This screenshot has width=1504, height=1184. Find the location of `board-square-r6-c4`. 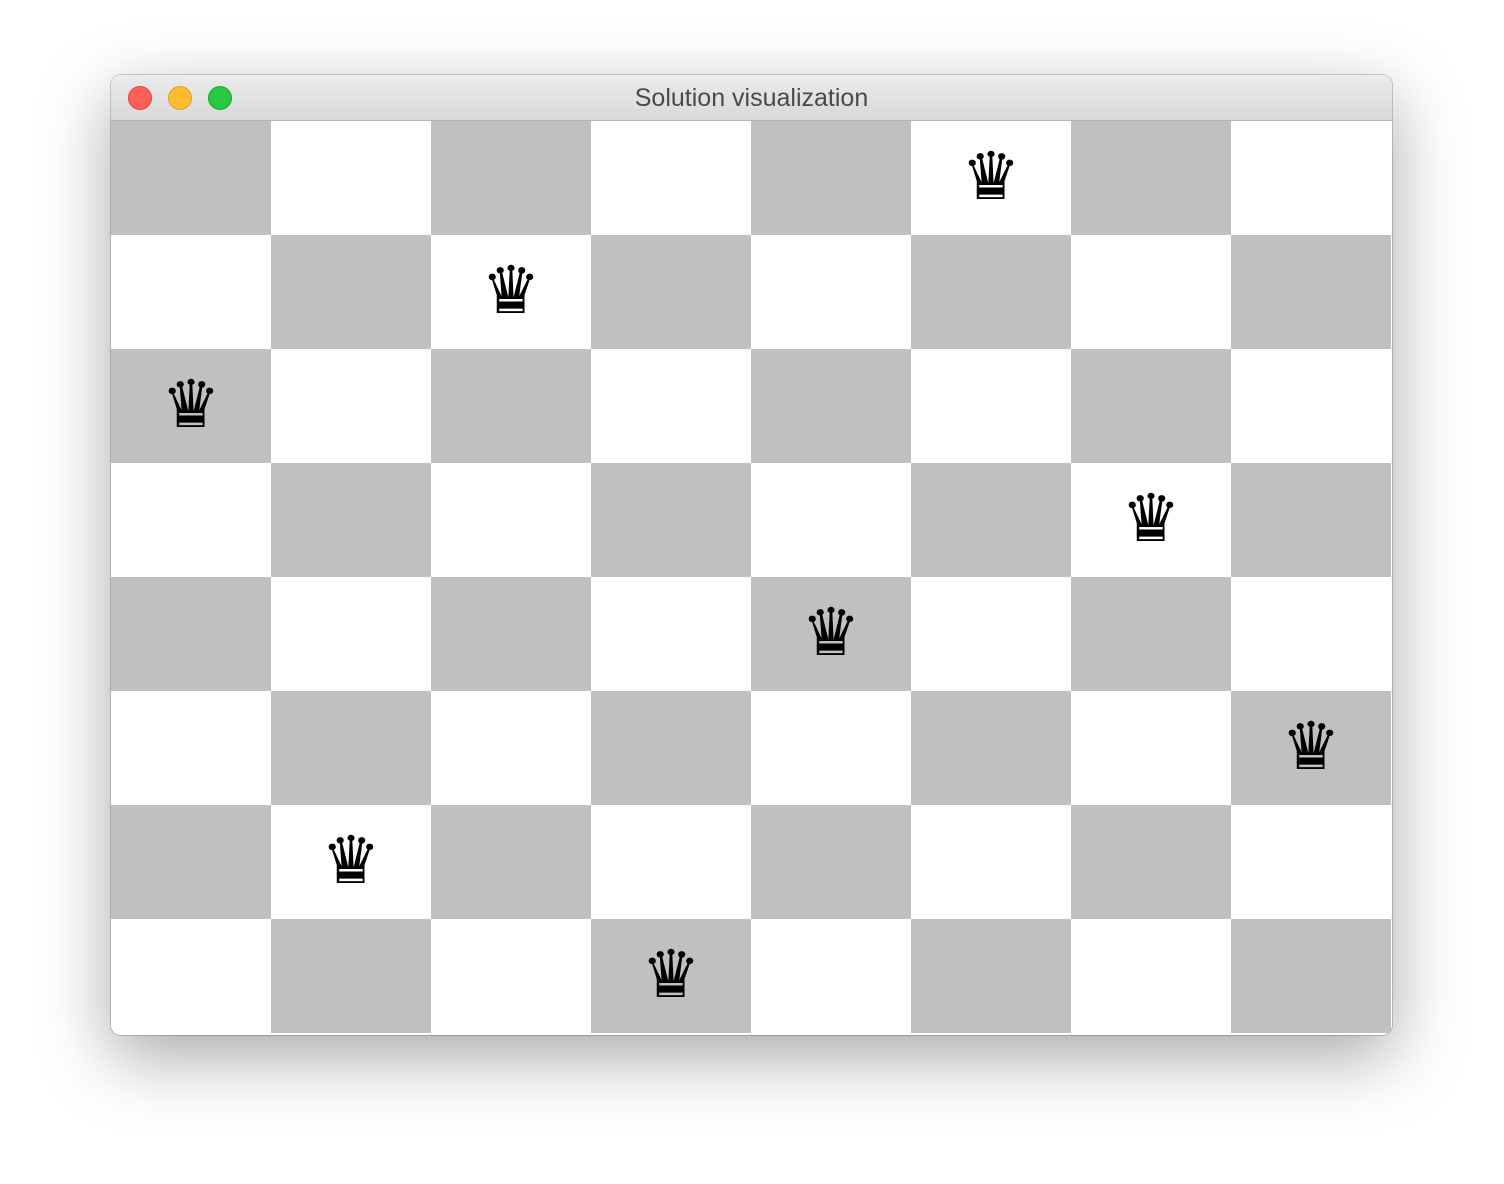

board-square-r6-c4 is located at coordinates (831, 862).